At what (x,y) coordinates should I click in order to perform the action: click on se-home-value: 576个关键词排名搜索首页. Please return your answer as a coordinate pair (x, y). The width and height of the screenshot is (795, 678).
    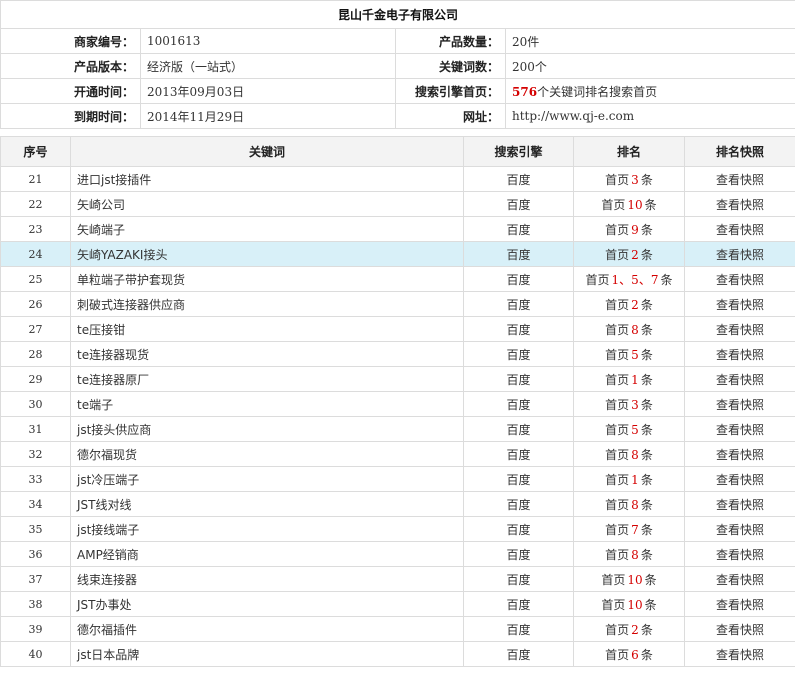
    Looking at the image, I should click on (649, 91).